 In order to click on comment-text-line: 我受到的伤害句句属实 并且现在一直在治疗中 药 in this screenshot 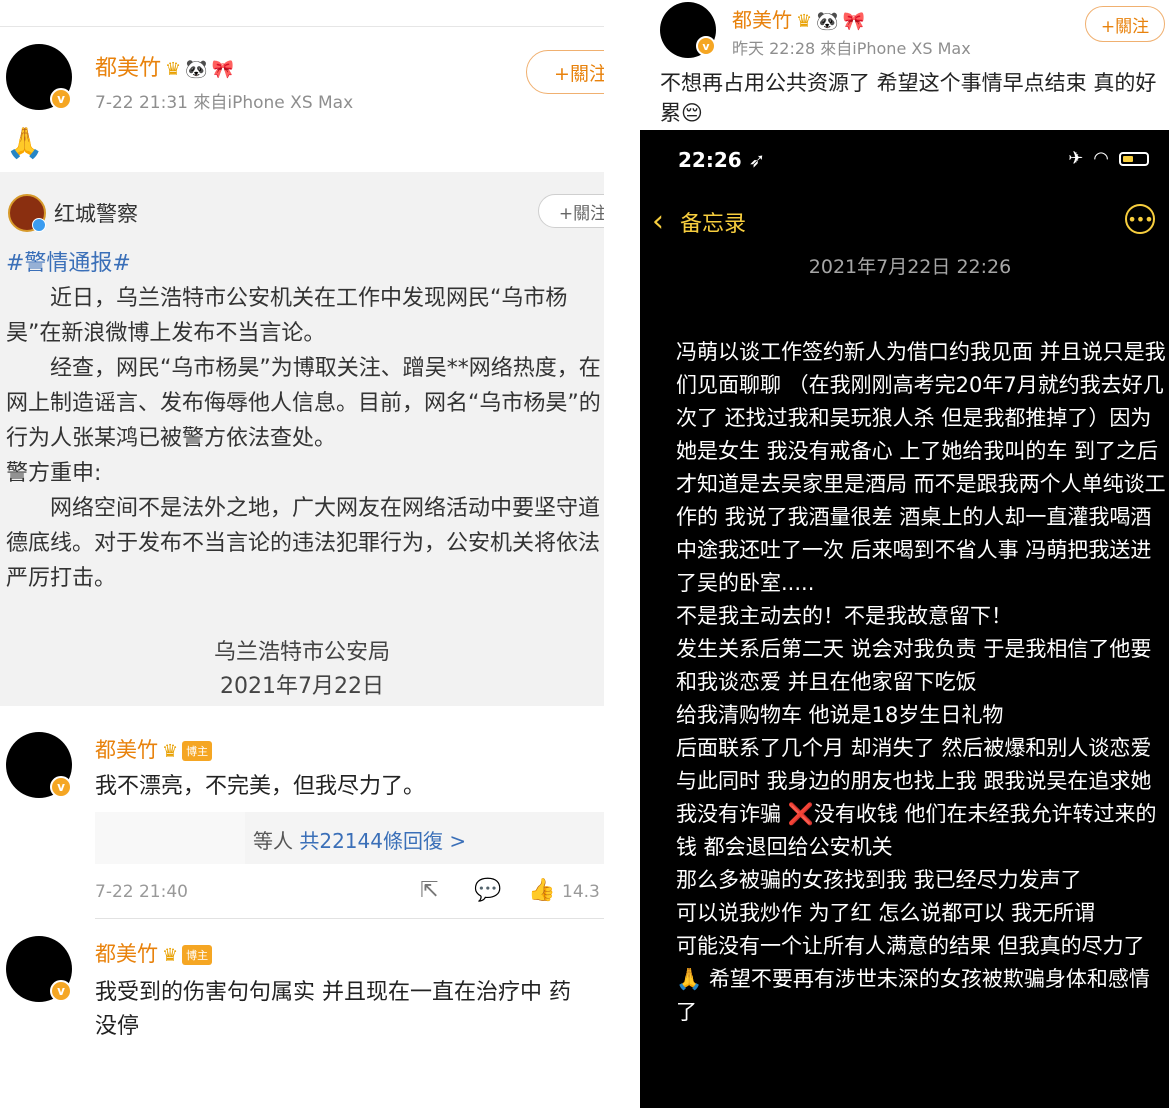, I will do `click(333, 992)`.